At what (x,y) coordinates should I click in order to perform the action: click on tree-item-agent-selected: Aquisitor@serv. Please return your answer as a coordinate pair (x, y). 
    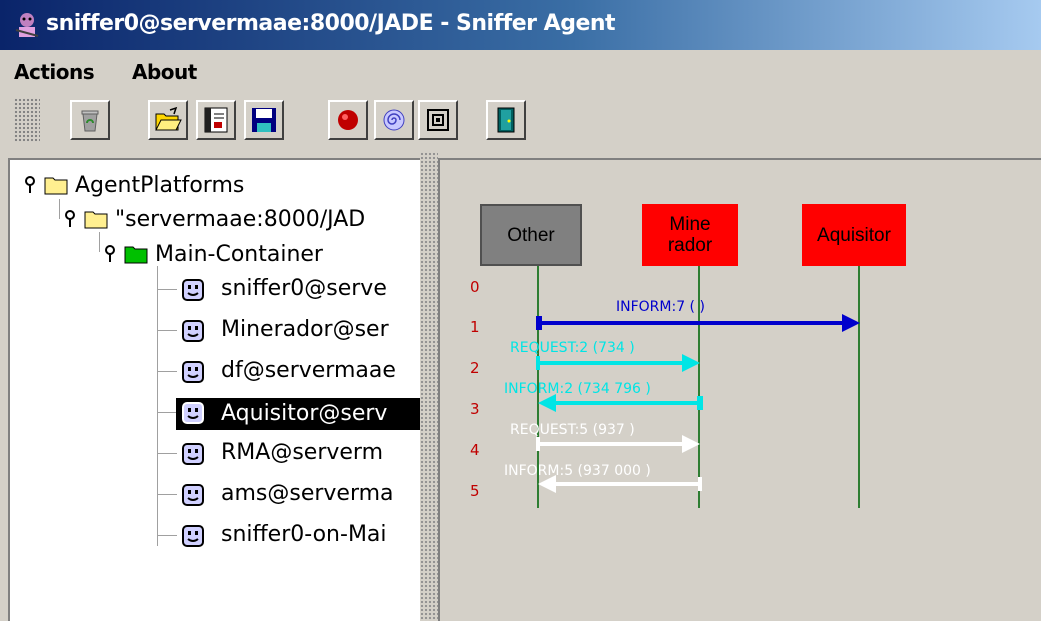
    Looking at the image, I should click on (304, 414).